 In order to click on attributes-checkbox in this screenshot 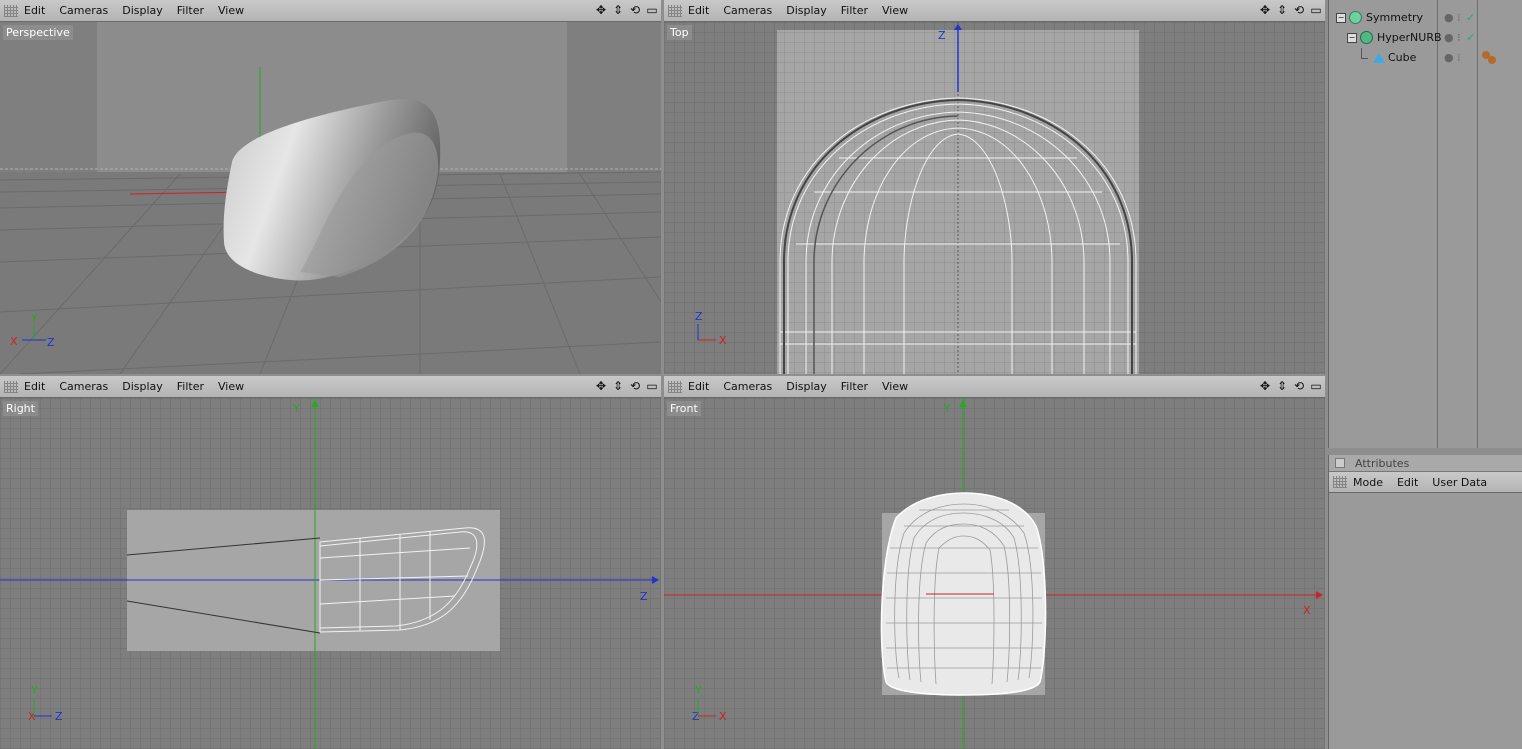, I will do `click(1340, 463)`.